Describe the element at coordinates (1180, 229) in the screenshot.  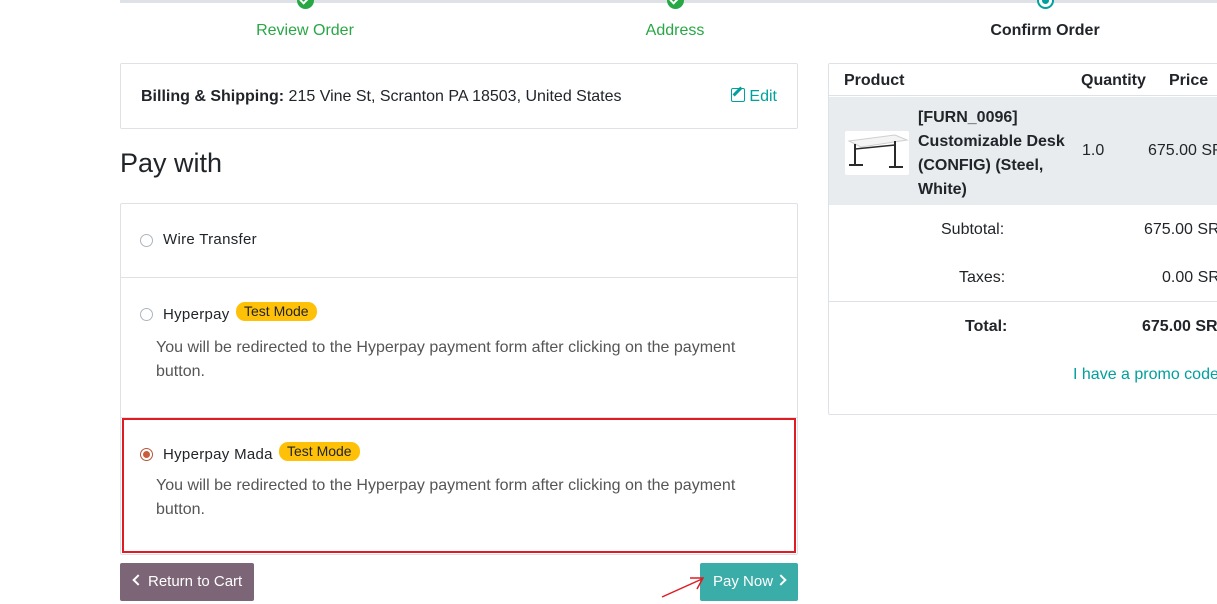
I see `subtotal-value: 675.00 SR` at that location.